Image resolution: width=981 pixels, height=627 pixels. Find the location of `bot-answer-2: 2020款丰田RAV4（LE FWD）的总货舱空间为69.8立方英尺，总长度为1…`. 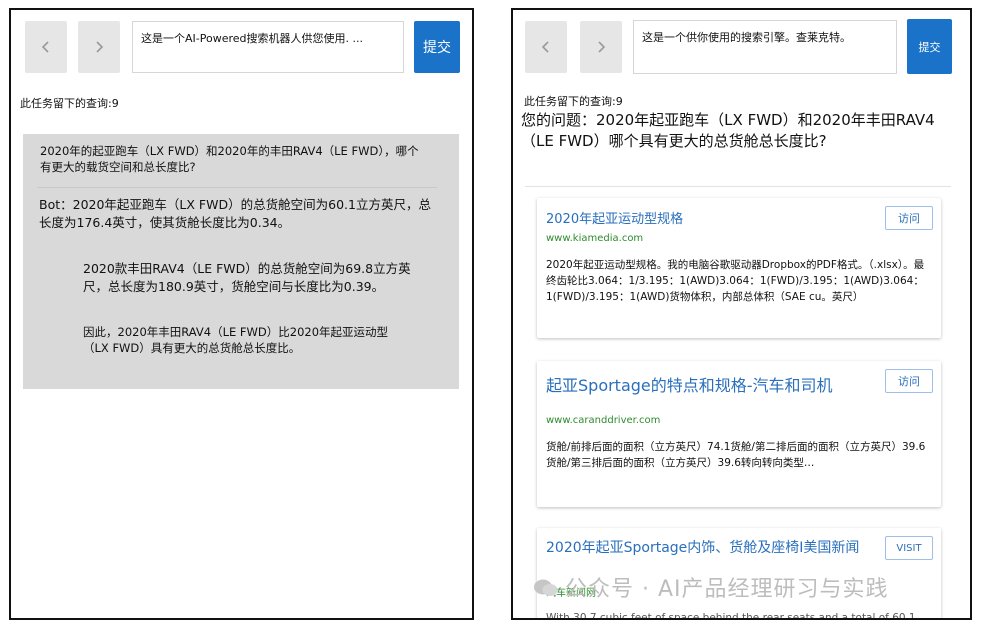

bot-answer-2: 2020款丰田RAV4（LE FWD）的总货舱空间为69.8立方英尺，总长度为1… is located at coordinates (247, 277).